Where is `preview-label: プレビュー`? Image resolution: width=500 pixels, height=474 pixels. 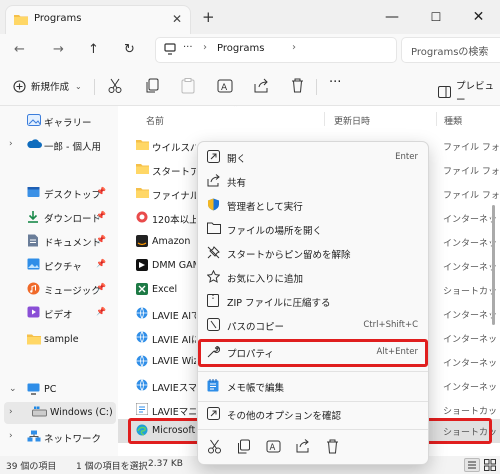 preview-label: プレビュー is located at coordinates (475, 93).